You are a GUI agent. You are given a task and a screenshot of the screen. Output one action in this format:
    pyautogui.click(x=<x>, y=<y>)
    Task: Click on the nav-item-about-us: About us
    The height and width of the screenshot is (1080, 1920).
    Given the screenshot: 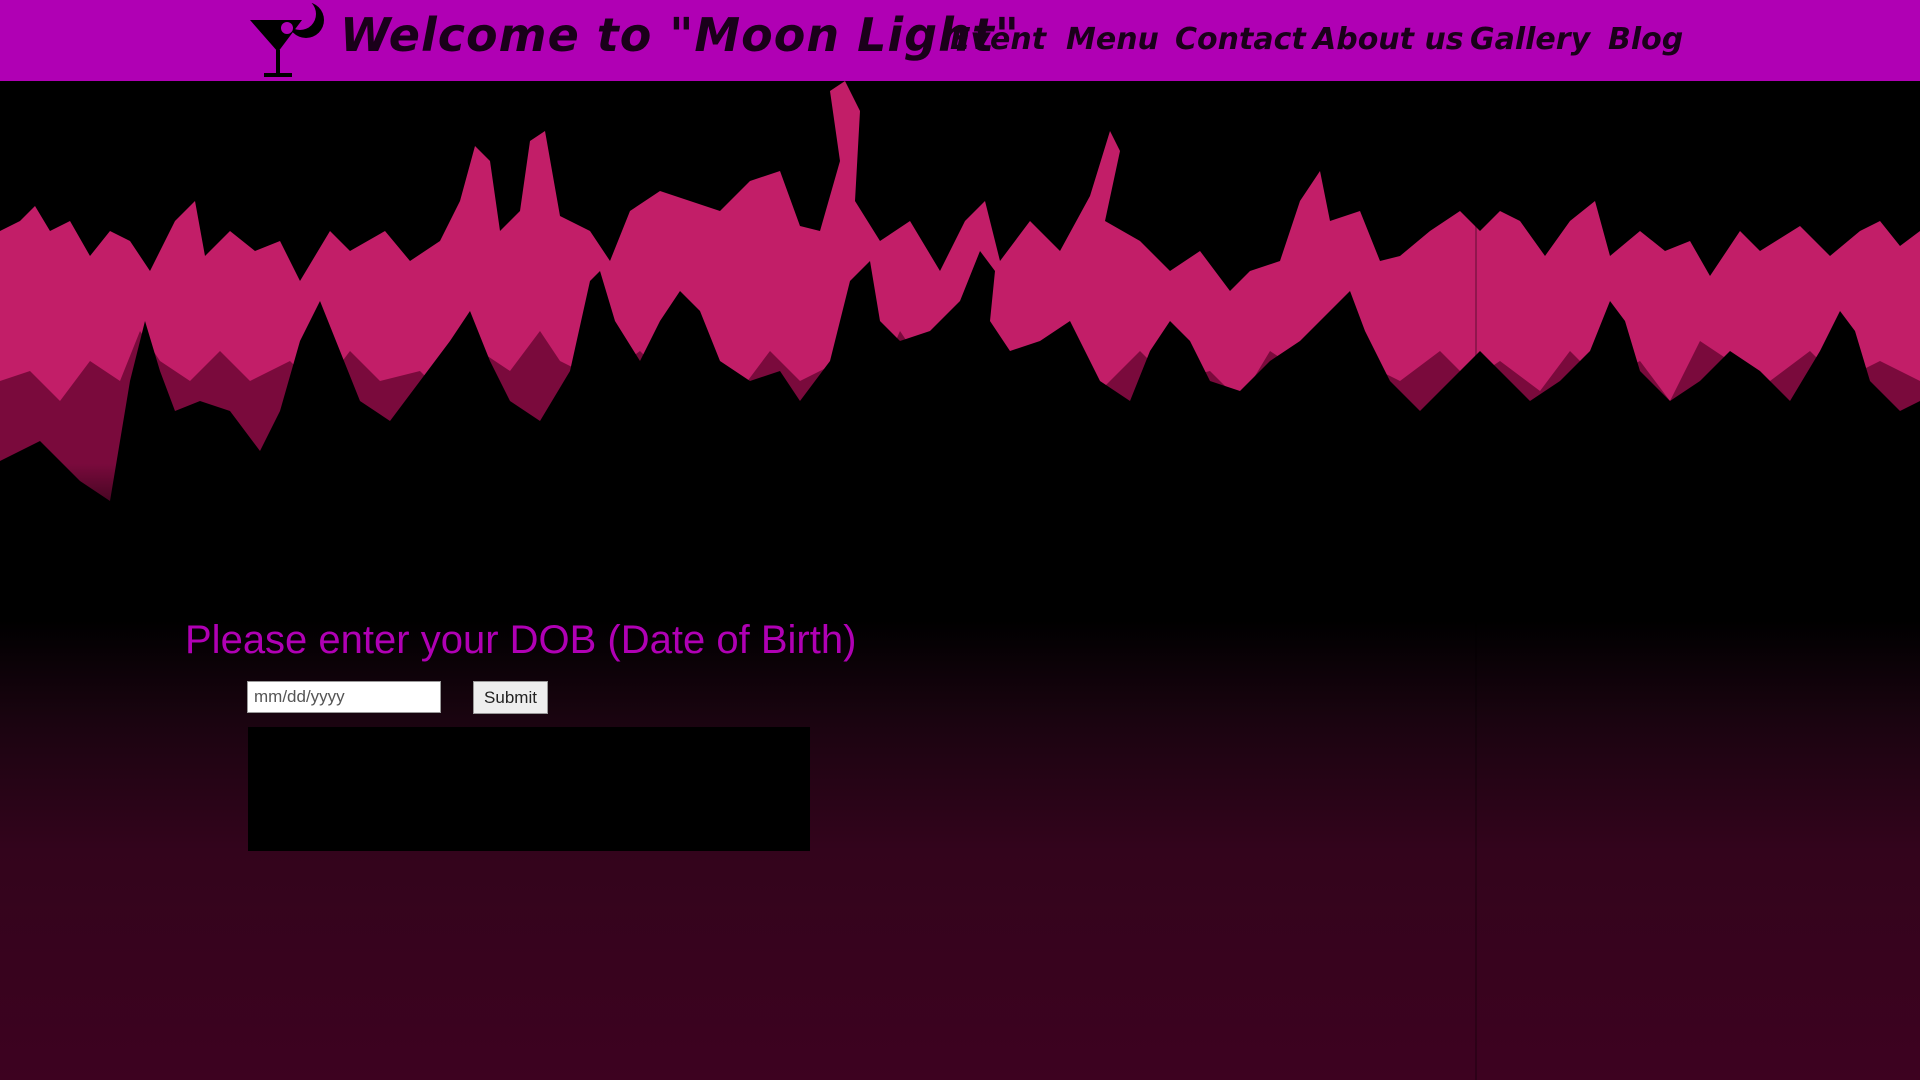 What is the action you would take?
    pyautogui.click(x=1388, y=39)
    